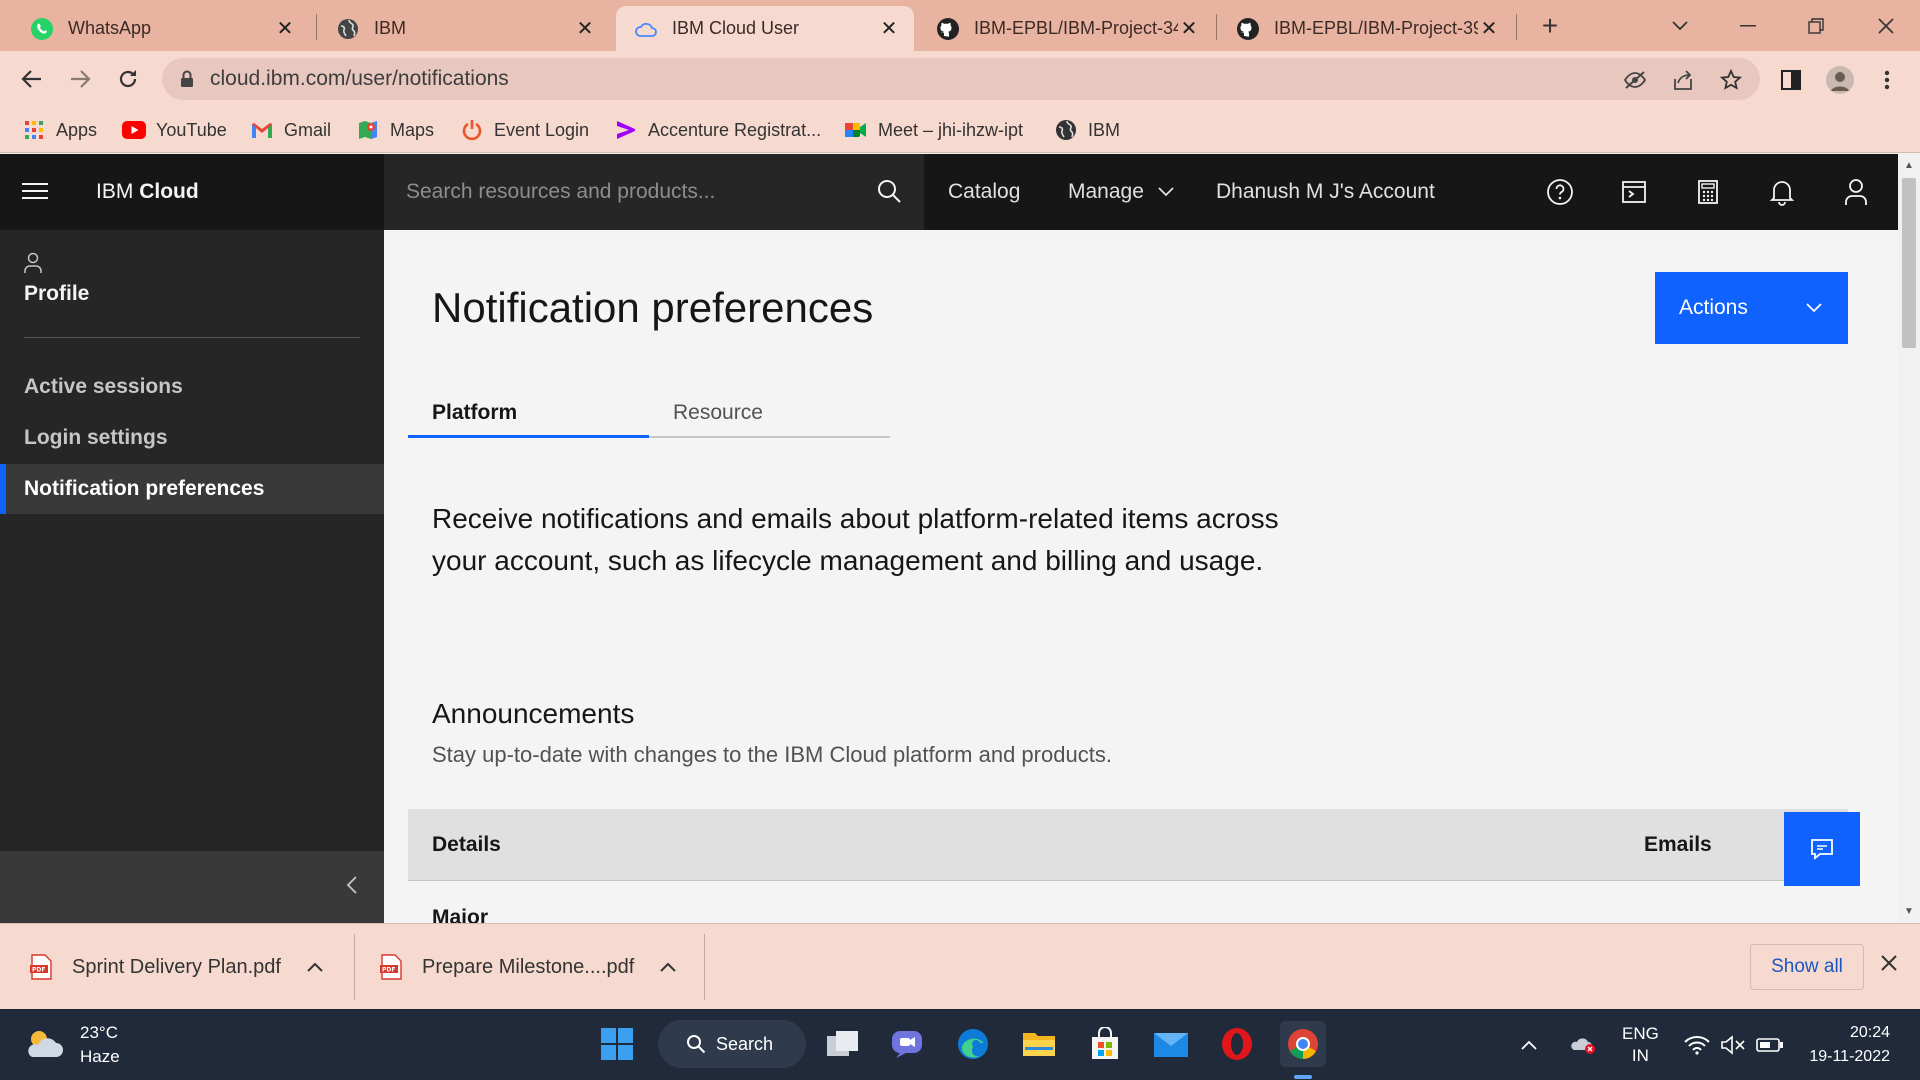  I want to click on back-arrow-icon, so click(32, 79).